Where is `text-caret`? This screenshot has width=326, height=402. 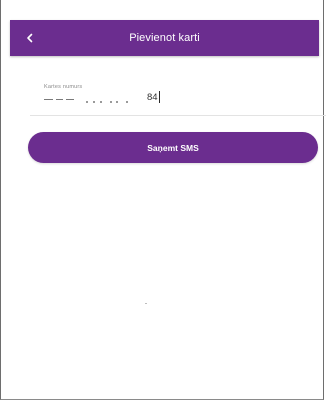
text-caret is located at coordinates (159, 97).